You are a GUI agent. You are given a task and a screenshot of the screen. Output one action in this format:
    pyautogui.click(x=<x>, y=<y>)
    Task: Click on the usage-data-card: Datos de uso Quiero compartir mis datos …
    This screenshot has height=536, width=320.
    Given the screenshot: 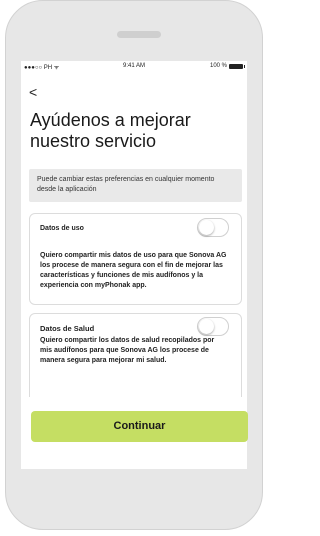 What is the action you would take?
    pyautogui.click(x=135, y=259)
    